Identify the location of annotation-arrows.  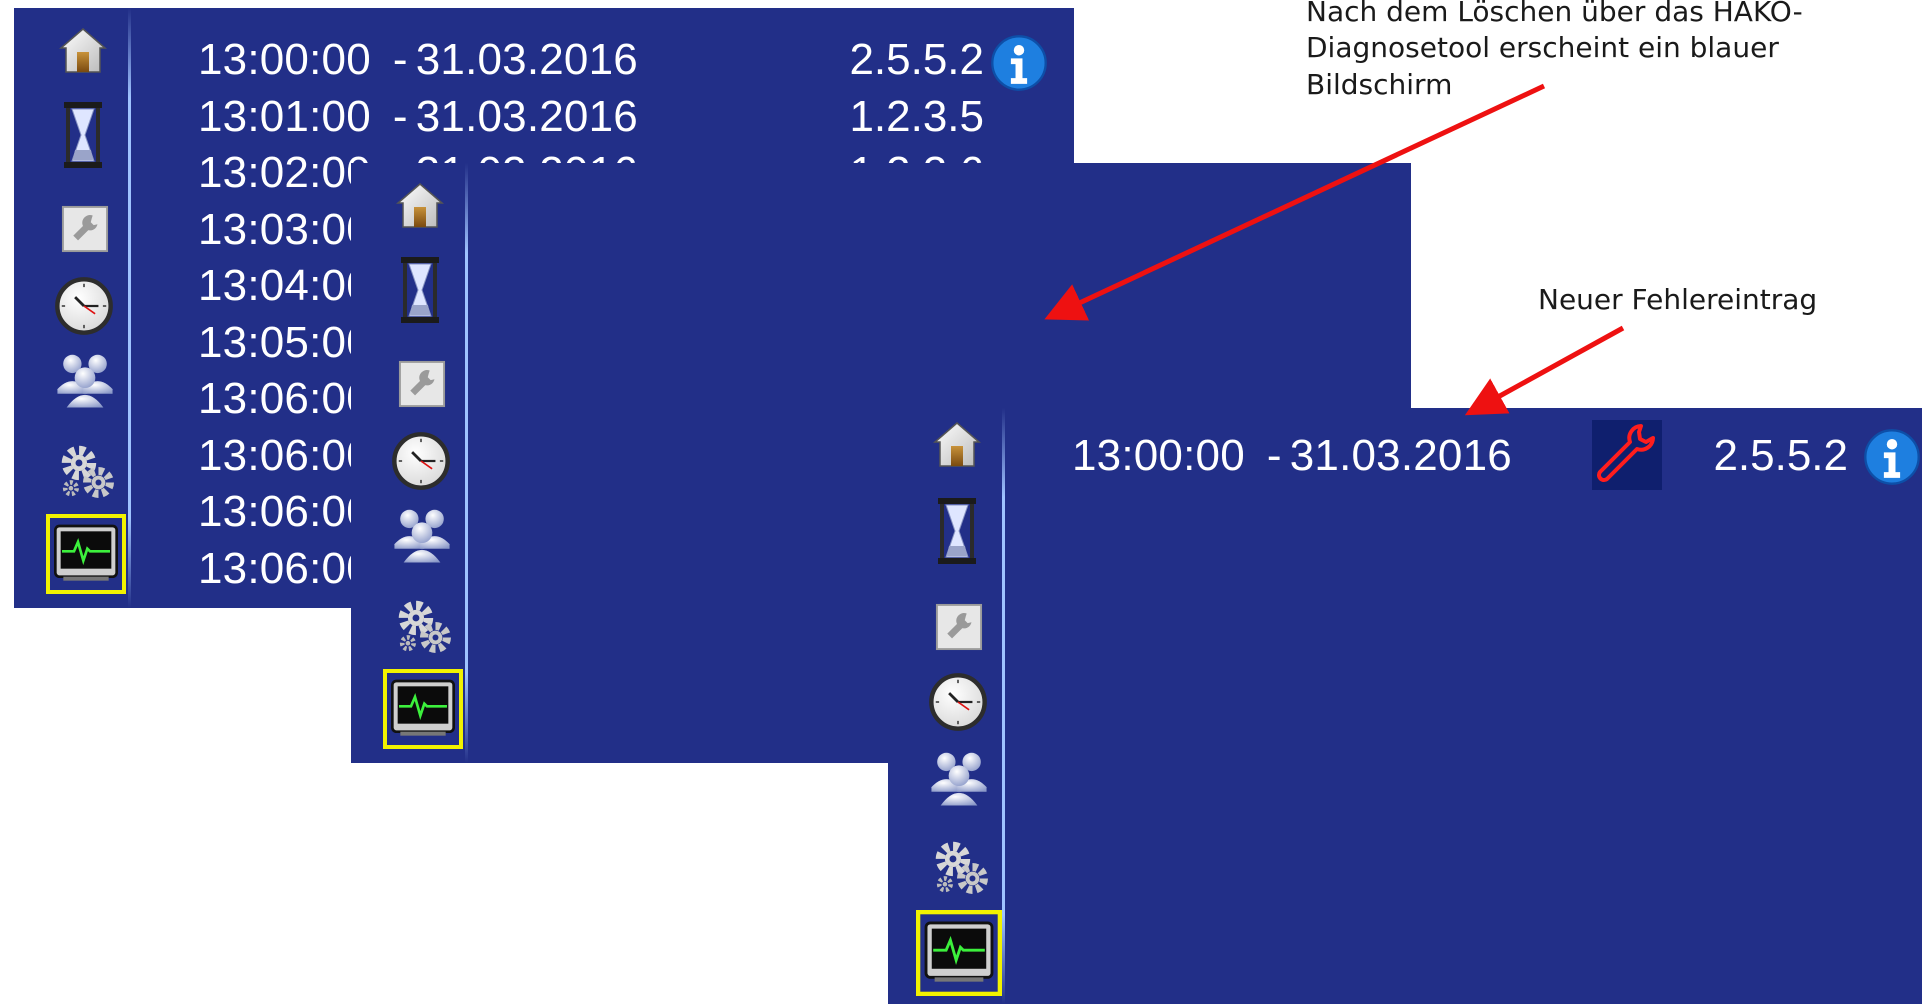
(1334, 249).